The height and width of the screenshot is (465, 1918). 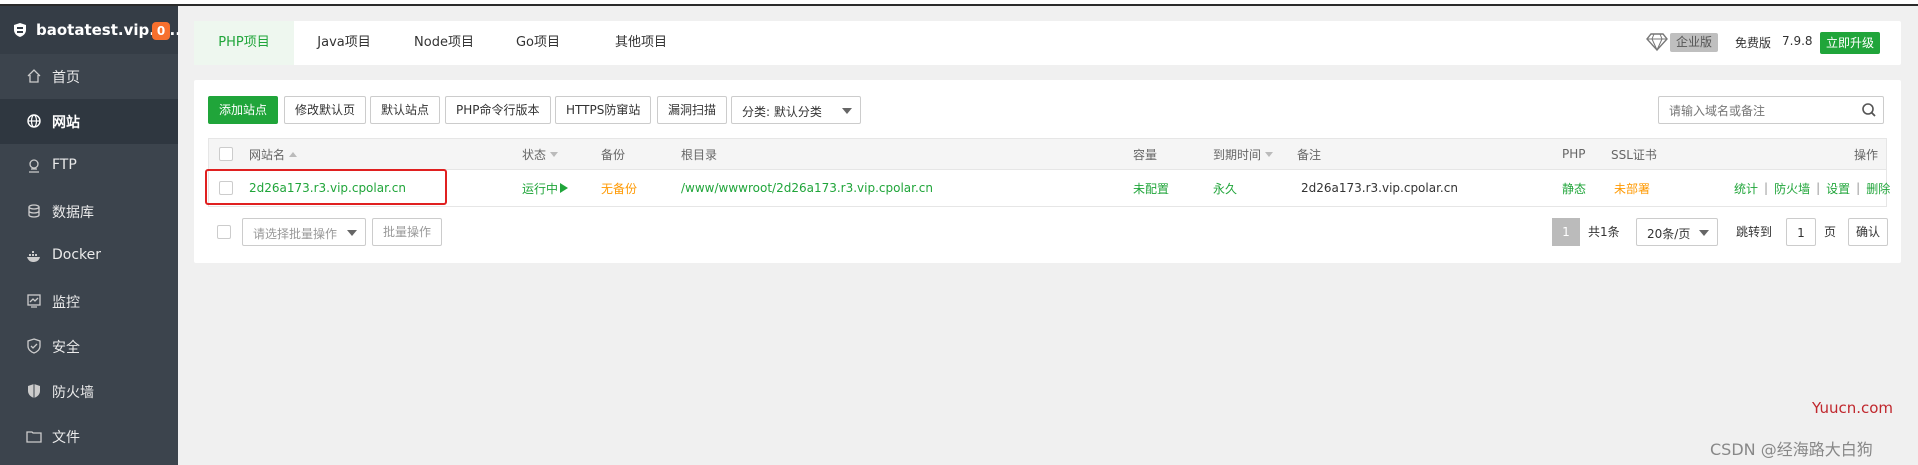 What do you see at coordinates (34, 76) in the screenshot?
I see `home-icon` at bounding box center [34, 76].